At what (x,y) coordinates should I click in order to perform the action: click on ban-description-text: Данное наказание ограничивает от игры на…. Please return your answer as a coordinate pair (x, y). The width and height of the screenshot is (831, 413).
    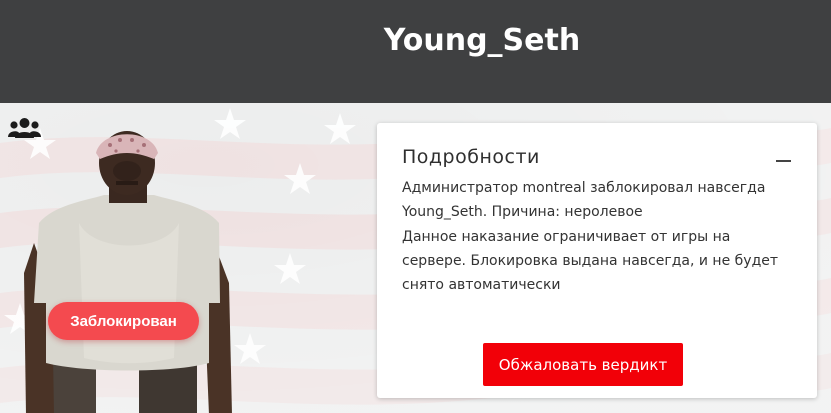
    Looking at the image, I should click on (590, 261).